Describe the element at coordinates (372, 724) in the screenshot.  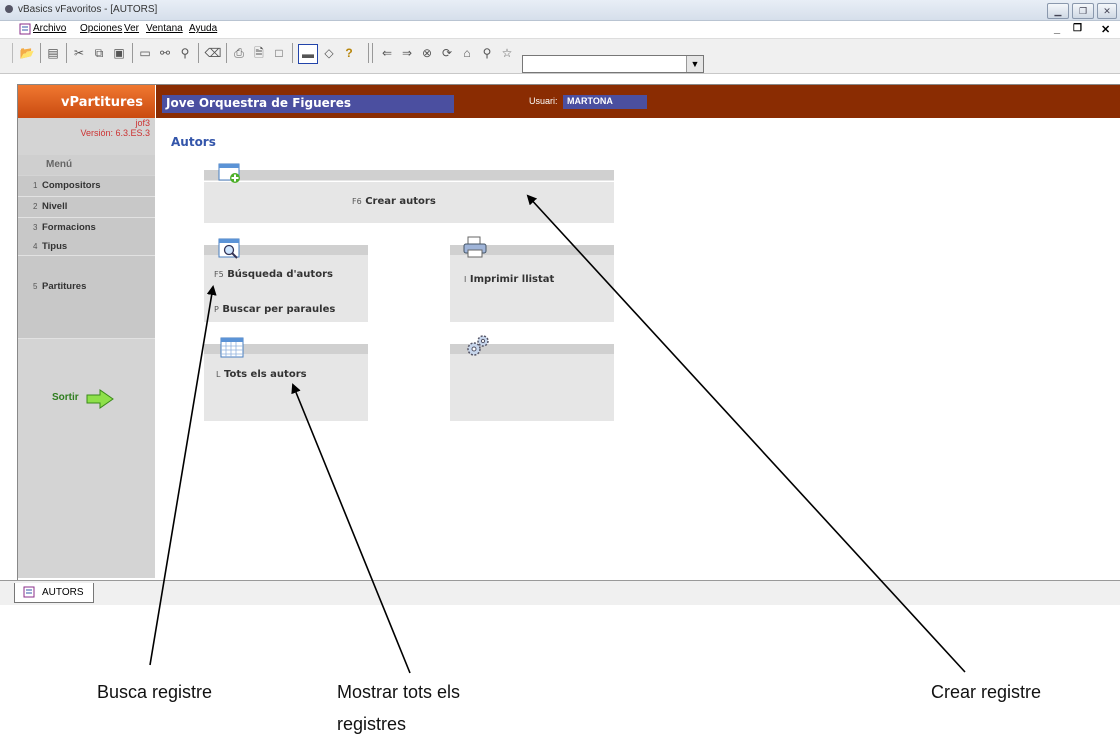
I see `annotation-mostrar-line2: registres` at that location.